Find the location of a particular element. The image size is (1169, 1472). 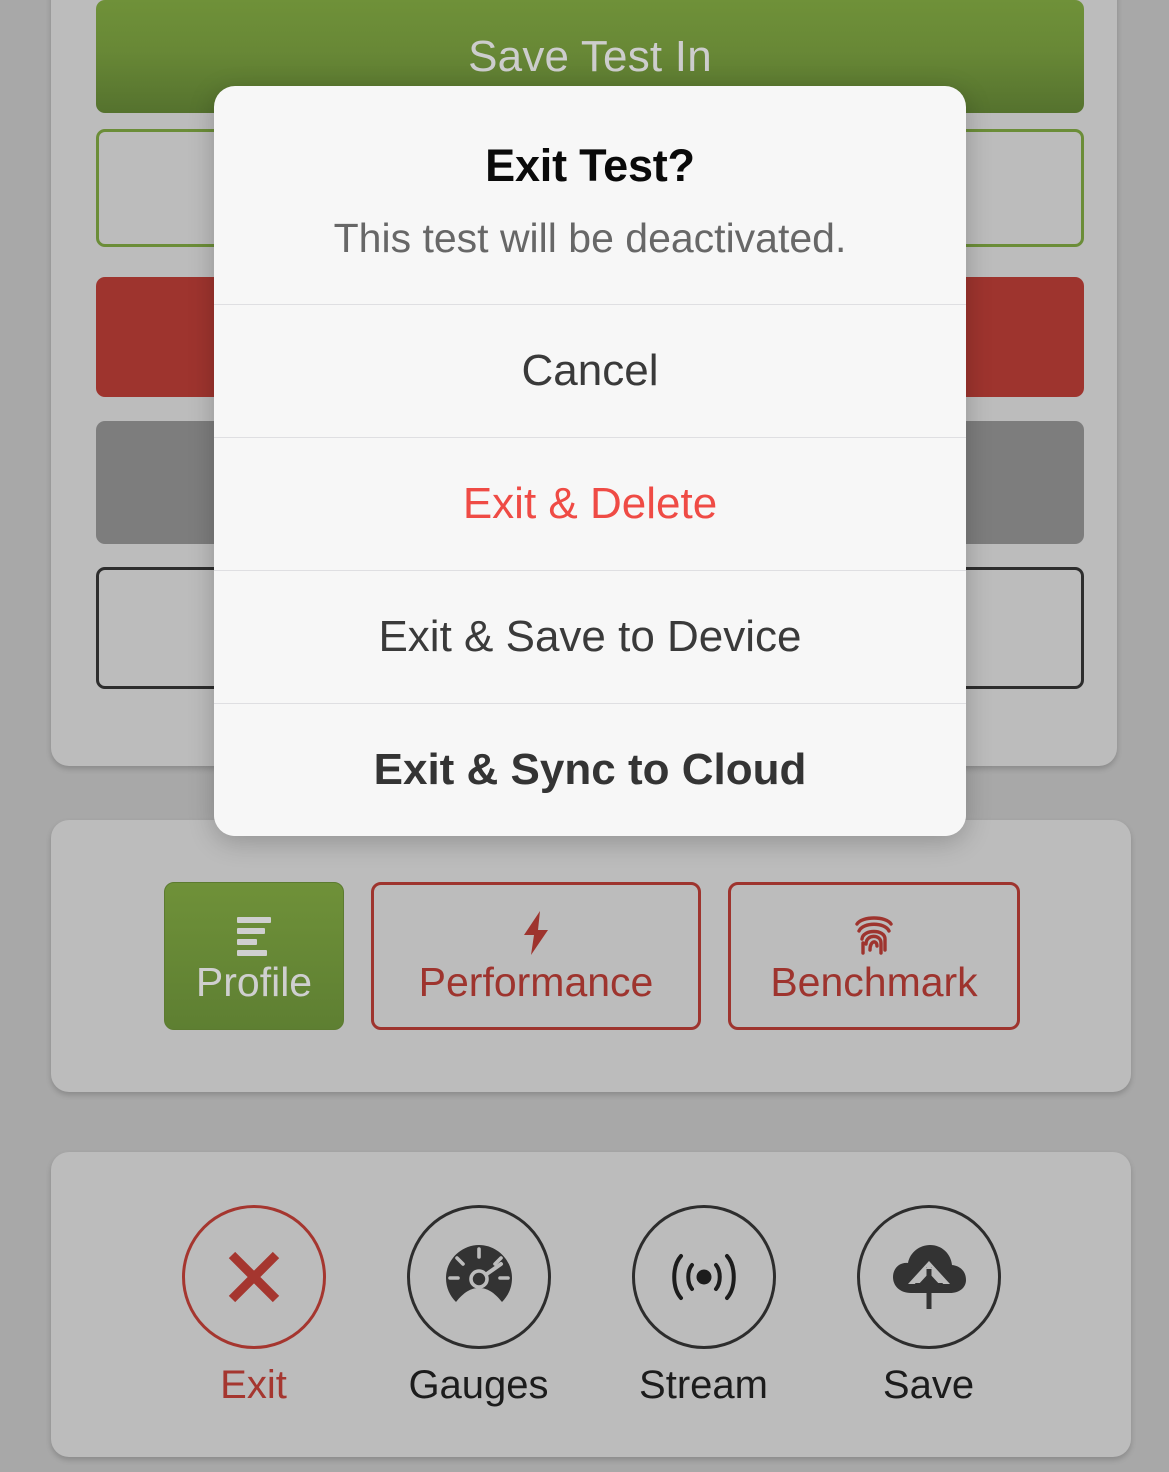

dialog-action-cancel: Cancel is located at coordinates (590, 371).